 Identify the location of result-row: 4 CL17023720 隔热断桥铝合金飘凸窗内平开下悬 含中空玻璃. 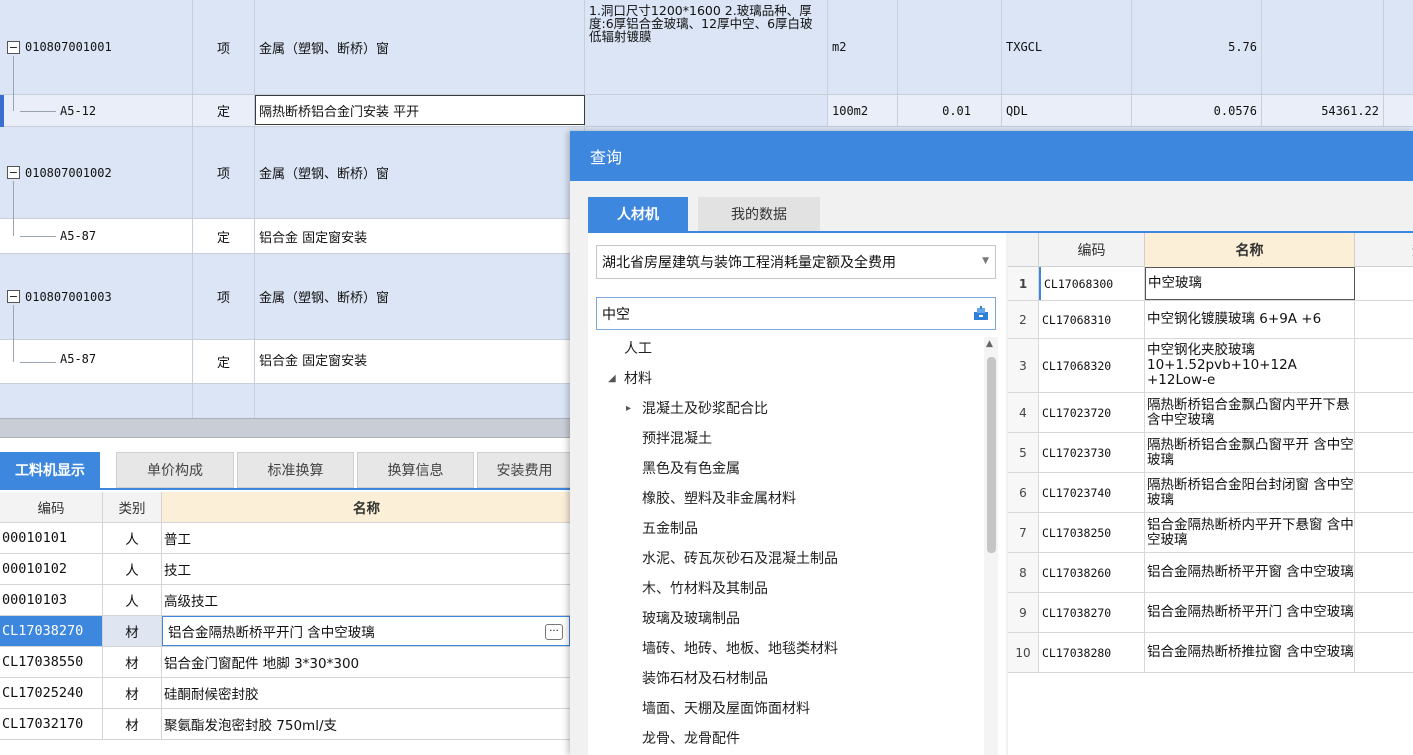
(1210, 413).